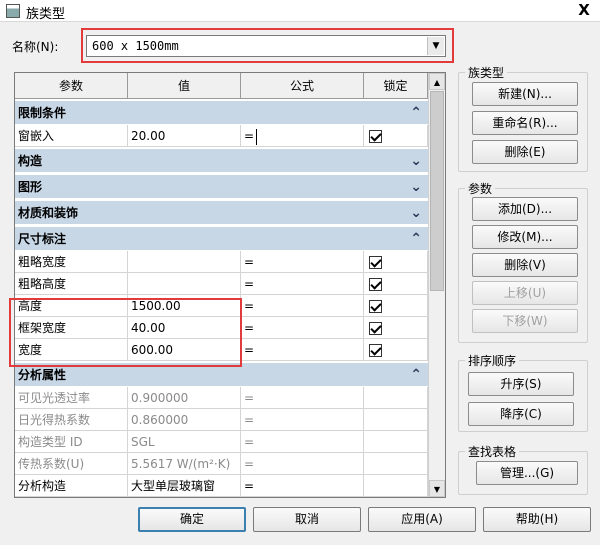 The height and width of the screenshot is (545, 600). What do you see at coordinates (71, 262) in the screenshot?
I see `parameter-name-cell: 粗略宽度` at bounding box center [71, 262].